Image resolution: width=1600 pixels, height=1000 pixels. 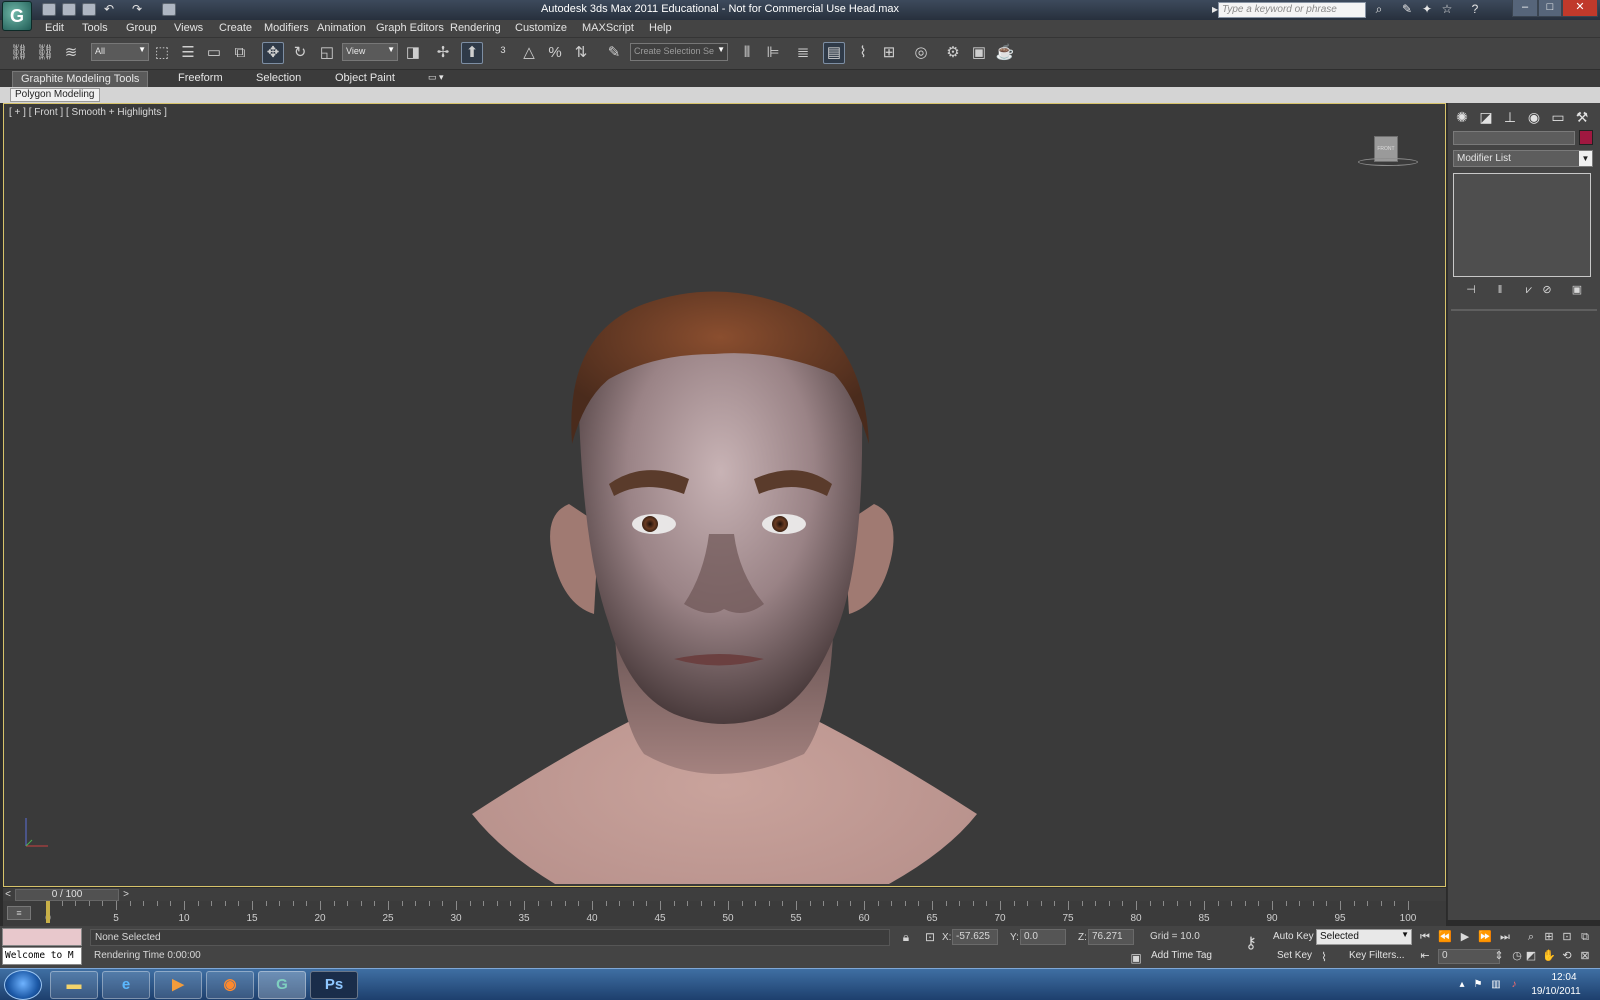 What do you see at coordinates (1496, 985) in the screenshot?
I see `tray-network-icon: ▥` at bounding box center [1496, 985].